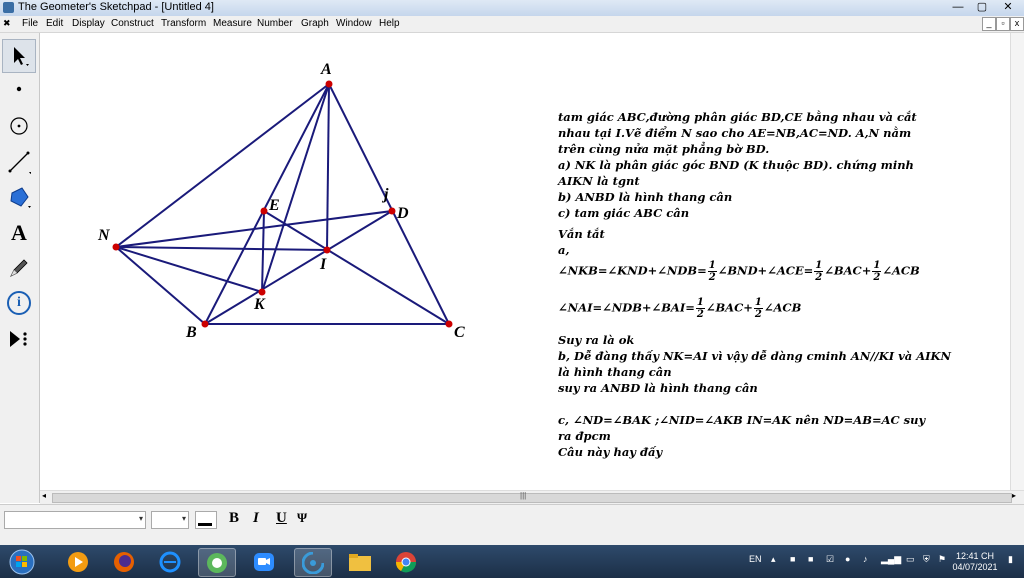  What do you see at coordinates (406, 561) in the screenshot?
I see `chrome-taskbar-icon` at bounding box center [406, 561].